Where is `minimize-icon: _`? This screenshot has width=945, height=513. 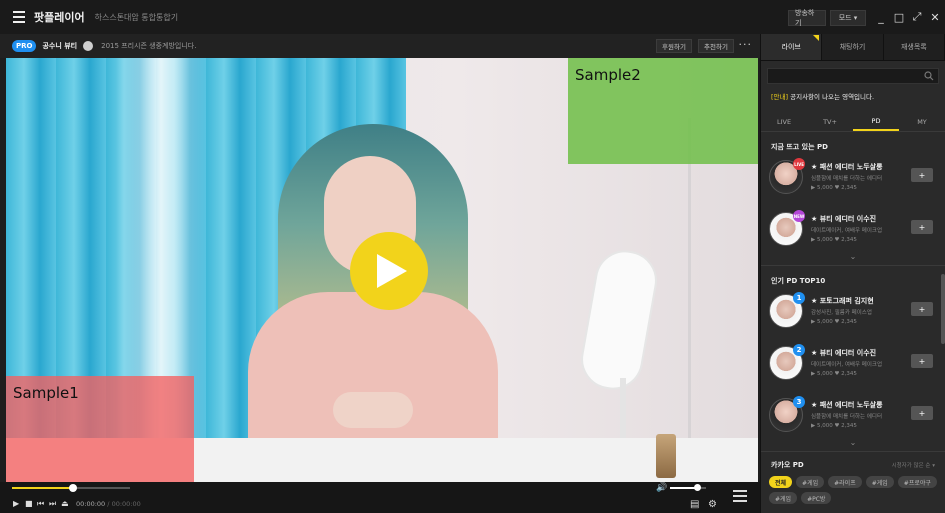
minimize-icon: _ is located at coordinates (881, 17).